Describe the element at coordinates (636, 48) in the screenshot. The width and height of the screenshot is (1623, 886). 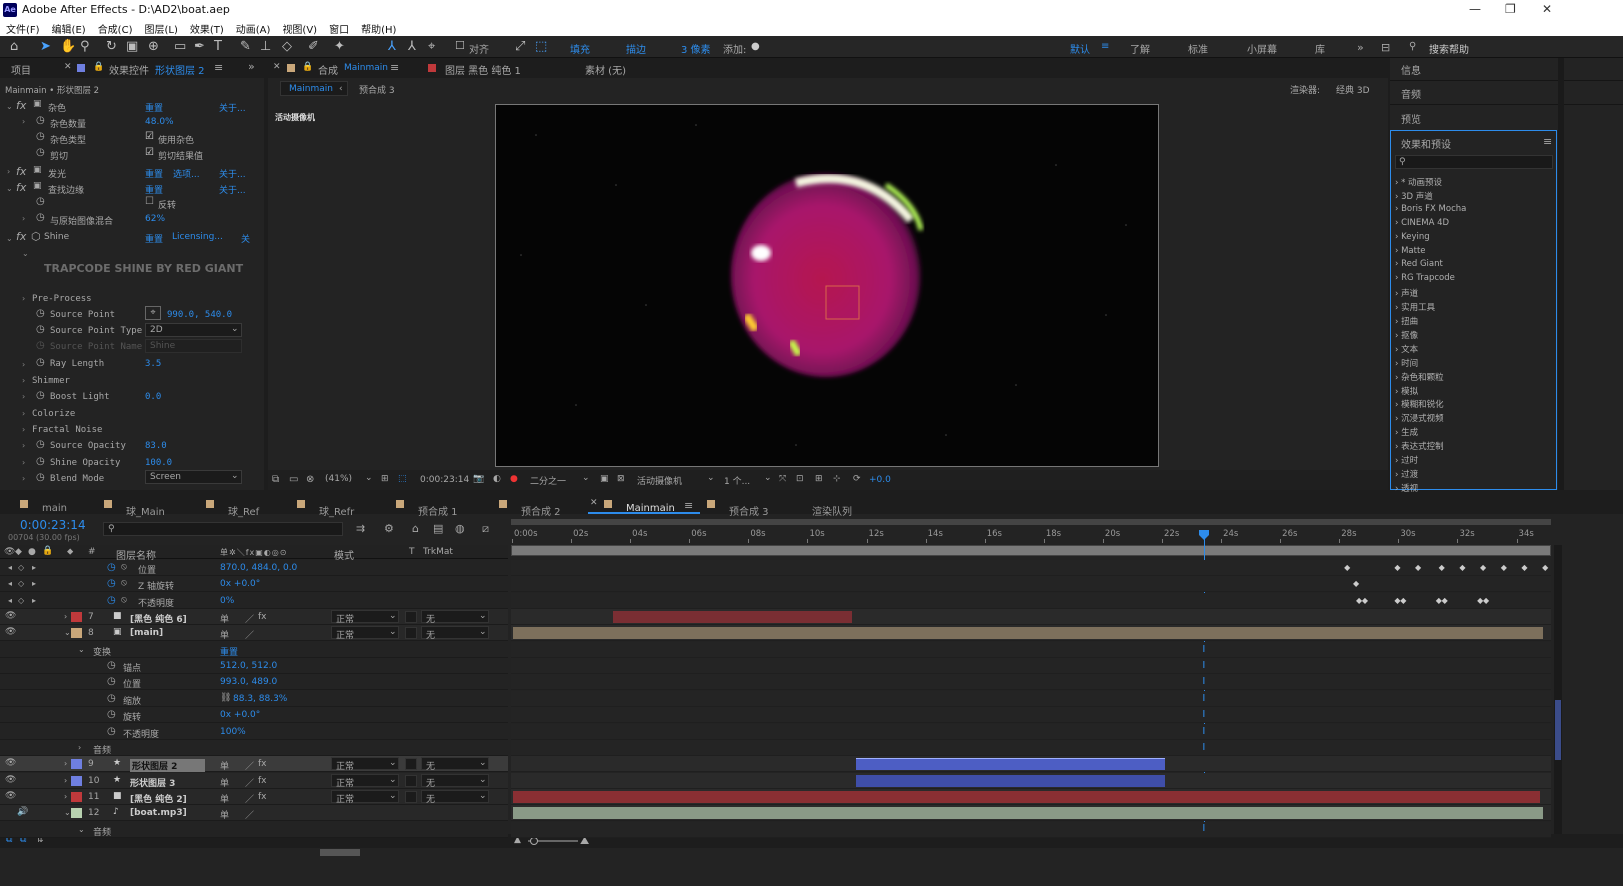
I see `stroke-label: 描边` at that location.